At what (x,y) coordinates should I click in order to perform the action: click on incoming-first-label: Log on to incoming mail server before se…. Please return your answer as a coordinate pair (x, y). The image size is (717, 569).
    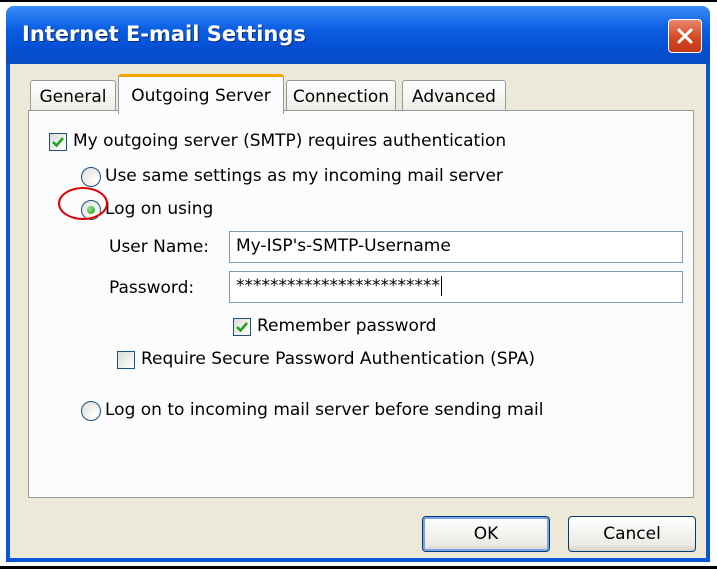
    Looking at the image, I should click on (324, 410).